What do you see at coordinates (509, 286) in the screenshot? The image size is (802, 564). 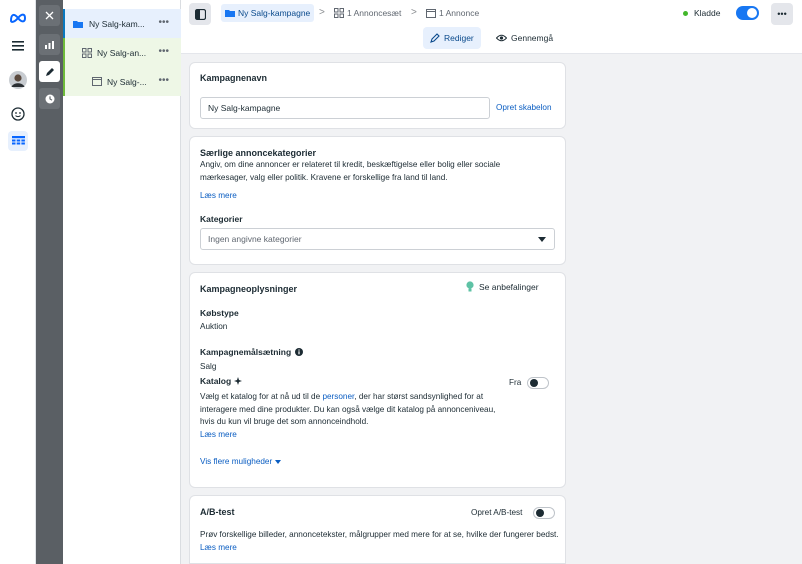 I see `see-recommendations-label: Se anbefalinger` at bounding box center [509, 286].